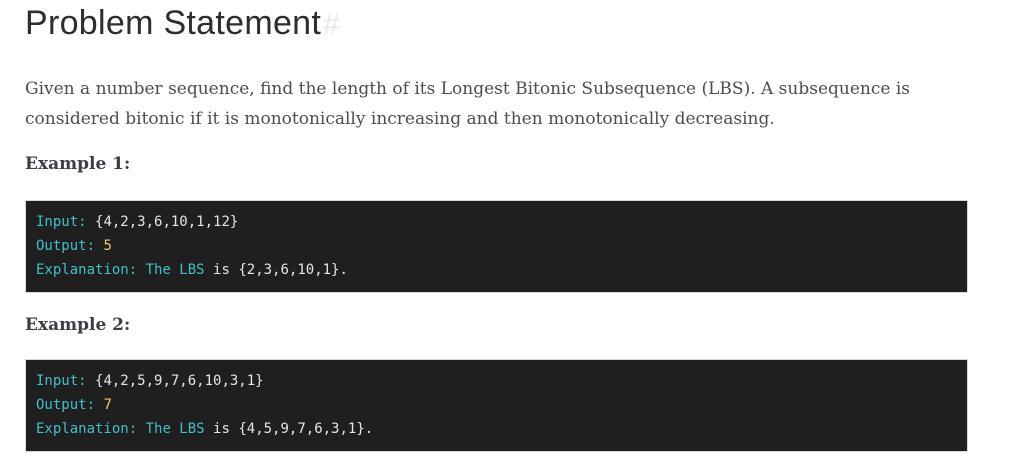  Describe the element at coordinates (107, 405) in the screenshot. I see `output-value: 7` at that location.